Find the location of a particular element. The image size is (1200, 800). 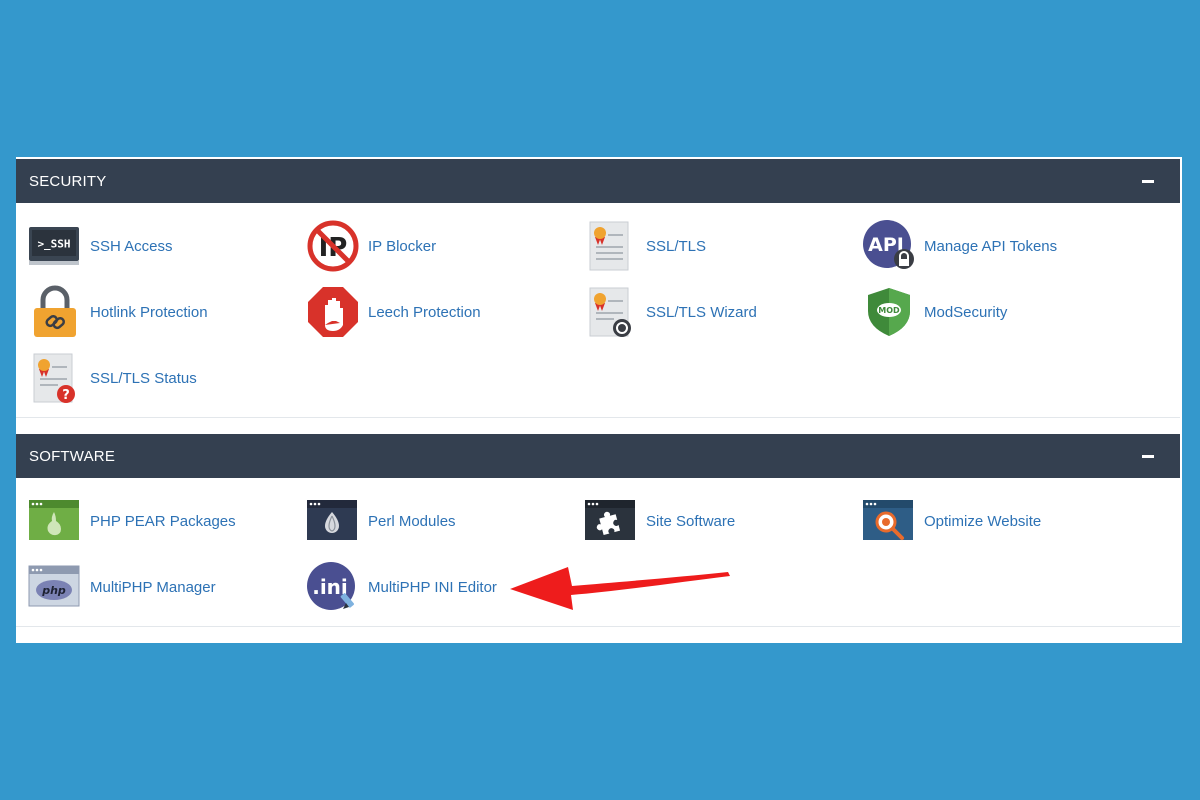

software-collapse-button is located at coordinates (1148, 456).